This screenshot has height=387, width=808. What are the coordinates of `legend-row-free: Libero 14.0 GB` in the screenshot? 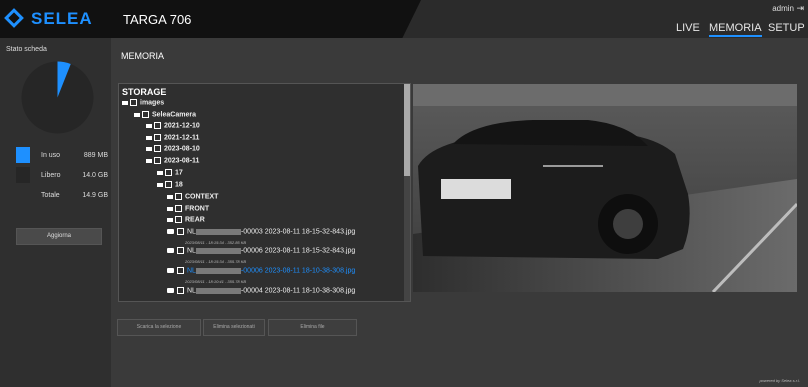 It's located at (55, 176).